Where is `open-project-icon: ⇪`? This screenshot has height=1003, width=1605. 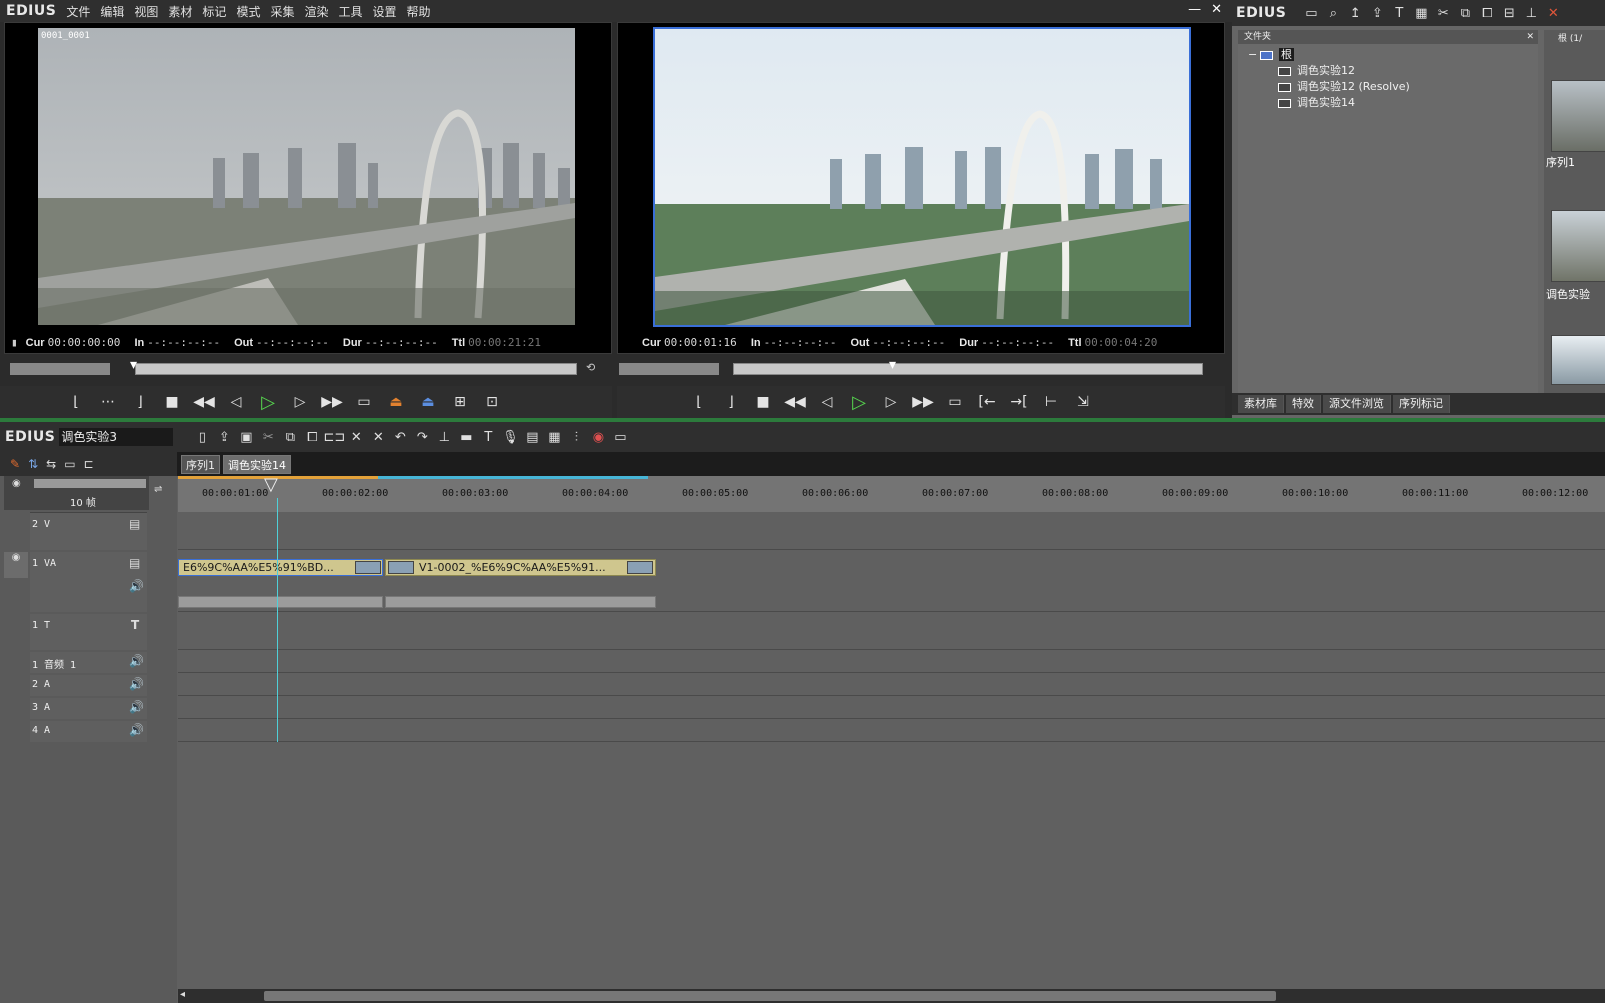 open-project-icon: ⇪ is located at coordinates (224, 437).